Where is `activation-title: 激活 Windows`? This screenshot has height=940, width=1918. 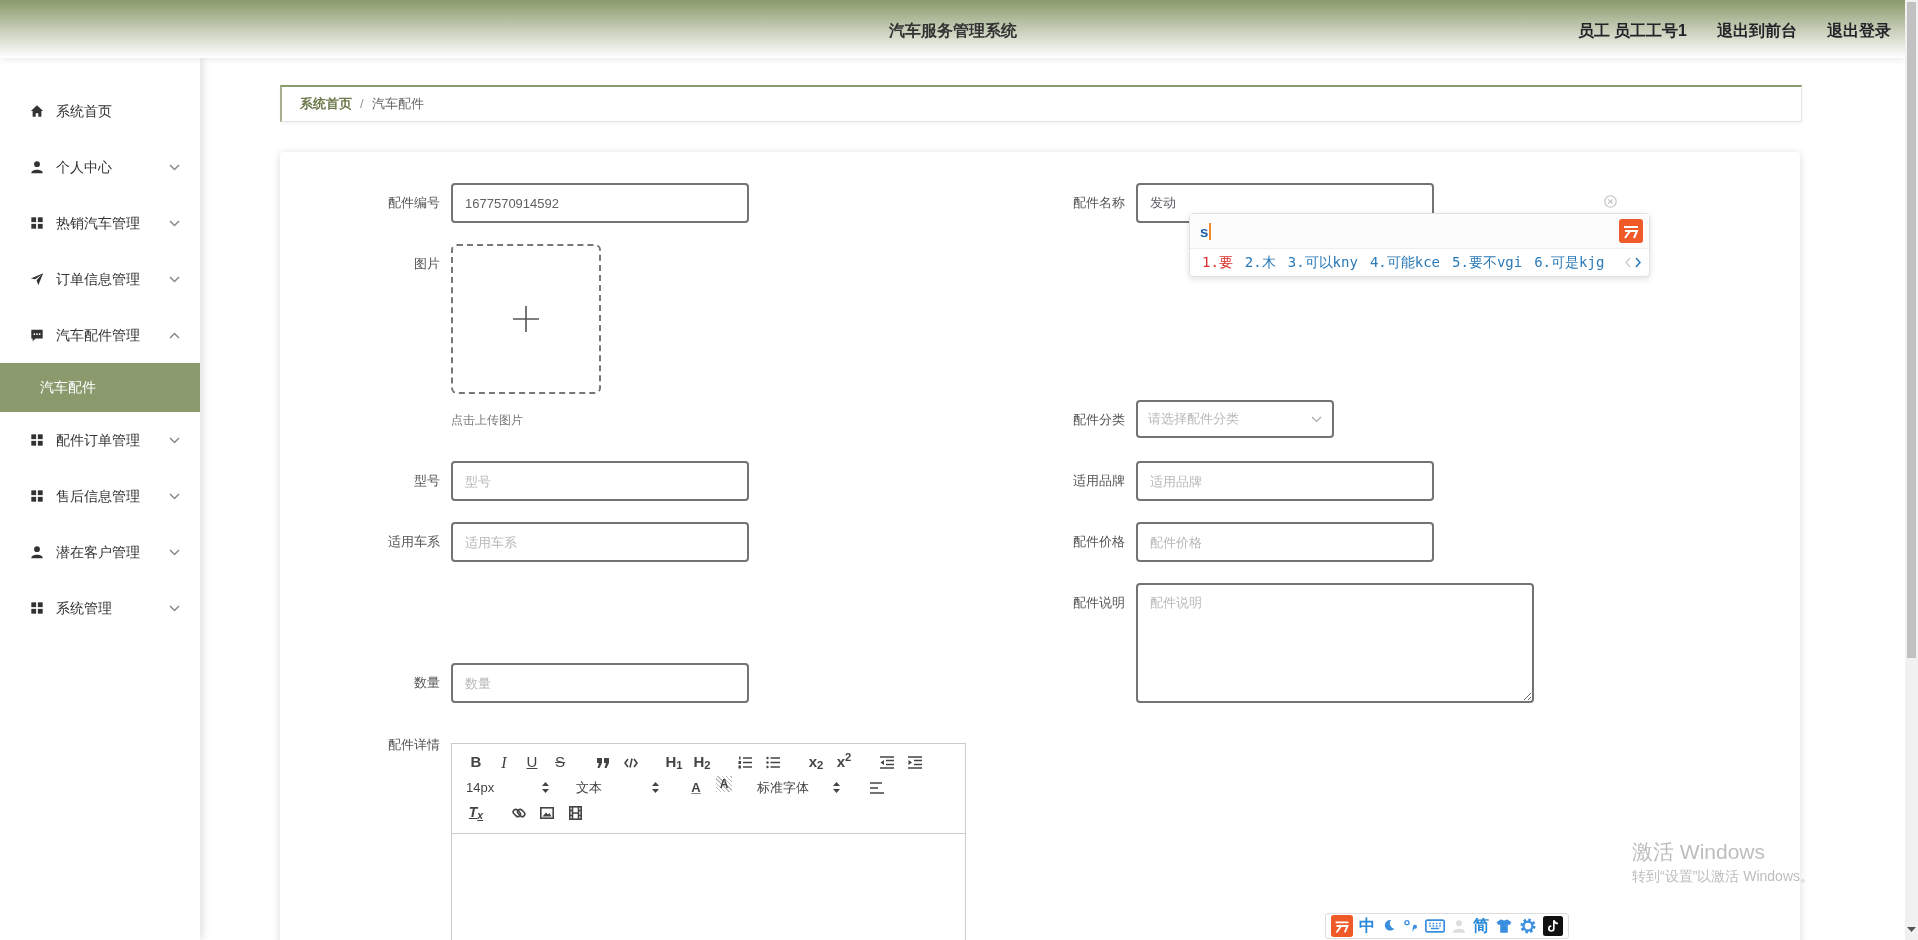 activation-title: 激活 Windows is located at coordinates (1699, 852).